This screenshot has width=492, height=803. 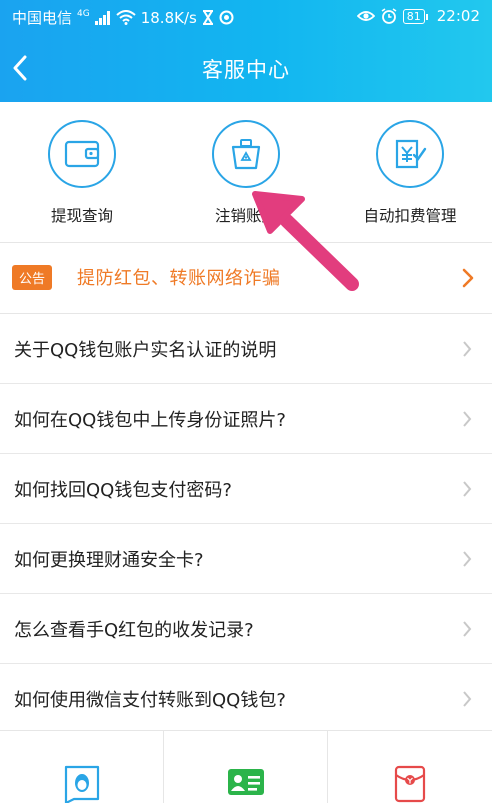 What do you see at coordinates (246, 17) in the screenshot?
I see `status-bar: 中国电信 4G 18.8K/s 81 22:02` at bounding box center [246, 17].